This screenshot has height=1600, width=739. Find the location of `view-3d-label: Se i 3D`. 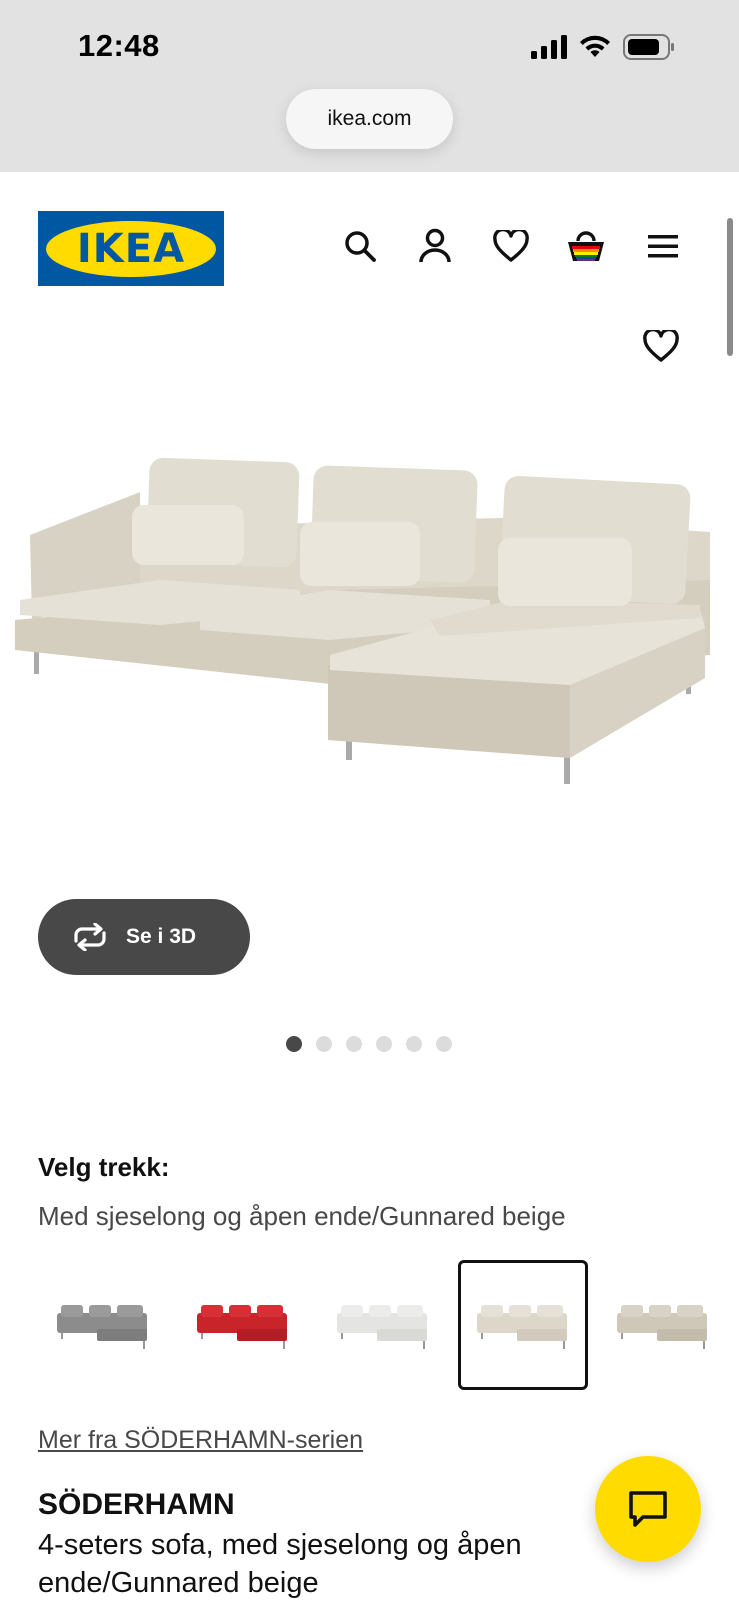

view-3d-label: Se i 3D is located at coordinates (161, 936).